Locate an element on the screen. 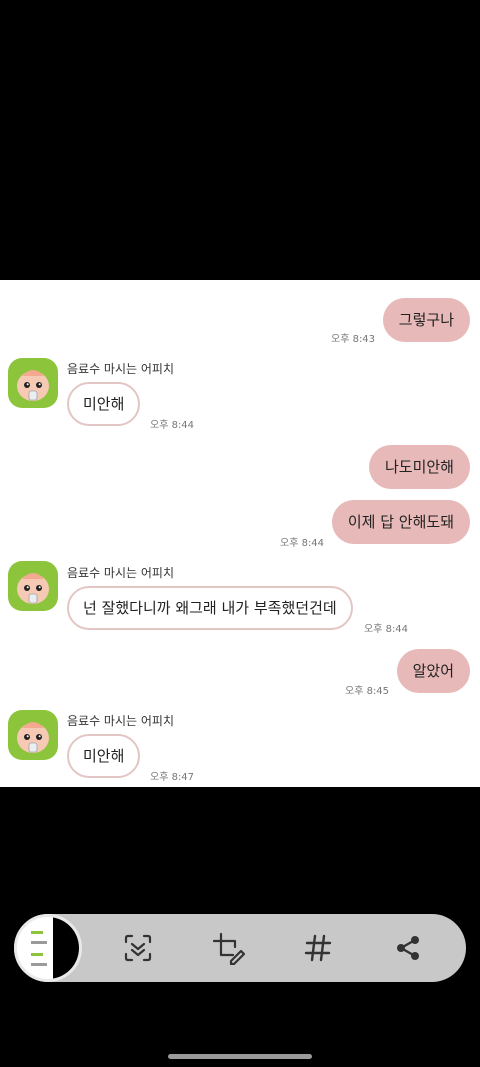 Image resolution: width=480 pixels, height=1067 pixels. home-indicator is located at coordinates (240, 1056).